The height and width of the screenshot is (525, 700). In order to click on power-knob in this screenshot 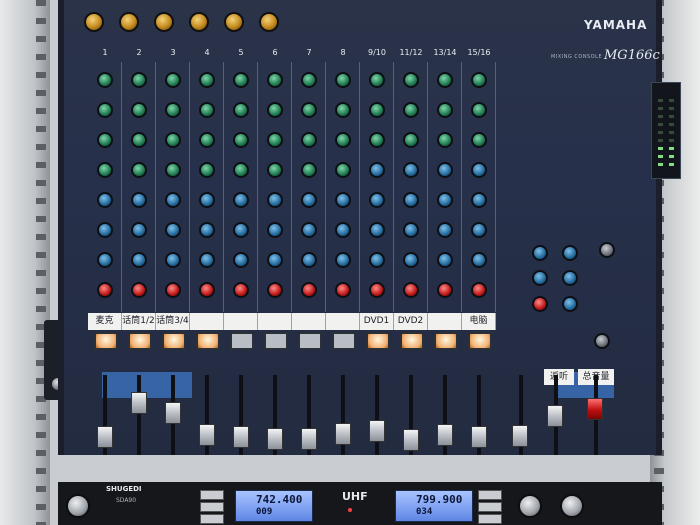, I will do `click(572, 506)`.